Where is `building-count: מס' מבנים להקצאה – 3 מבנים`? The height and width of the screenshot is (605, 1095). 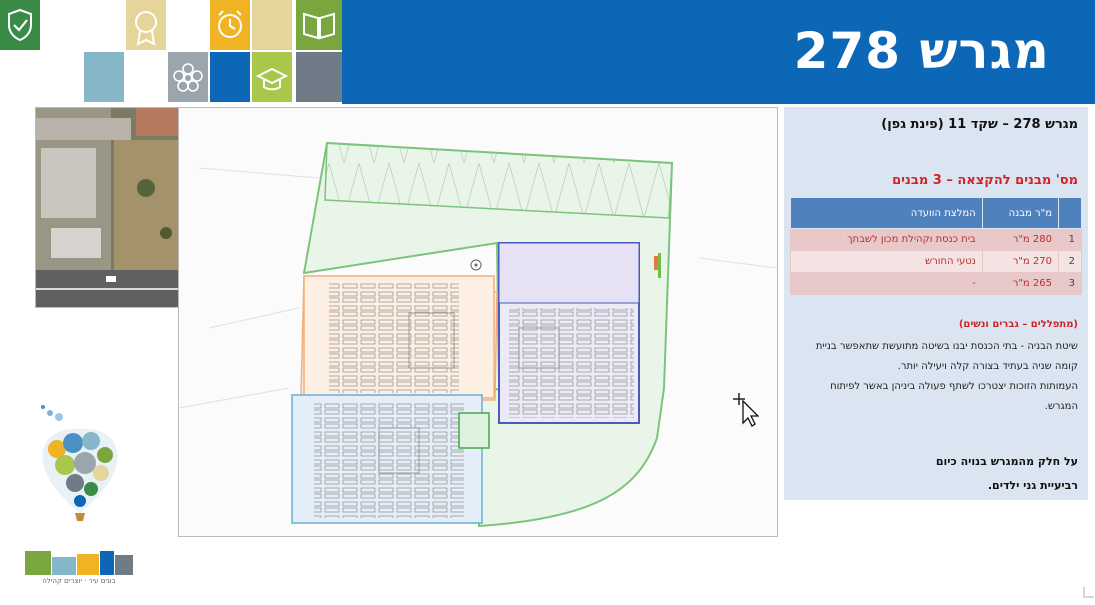
building-count: מס' מבנים להקצאה – 3 מבנים is located at coordinates (985, 180).